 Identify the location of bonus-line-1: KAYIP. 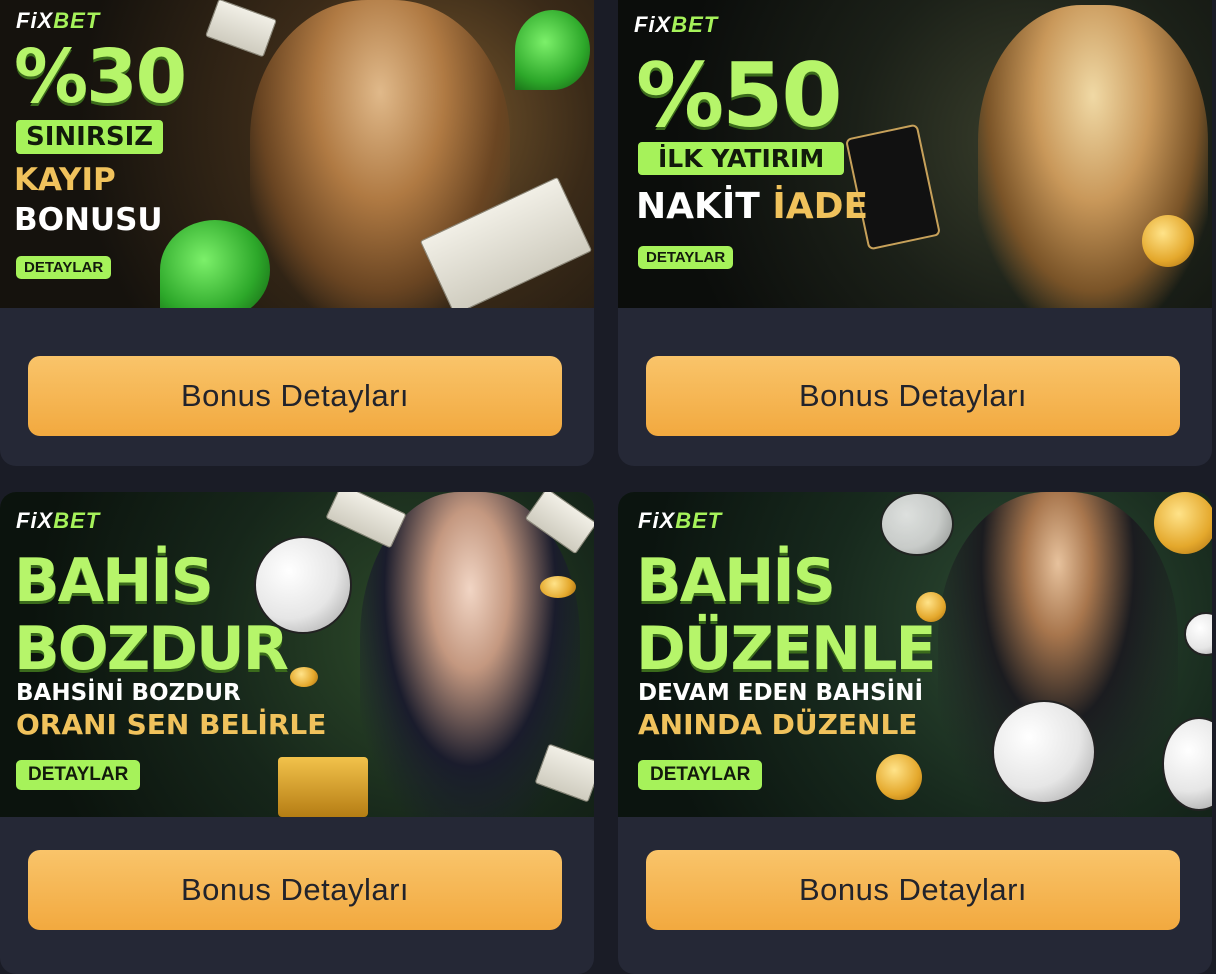
(65, 180).